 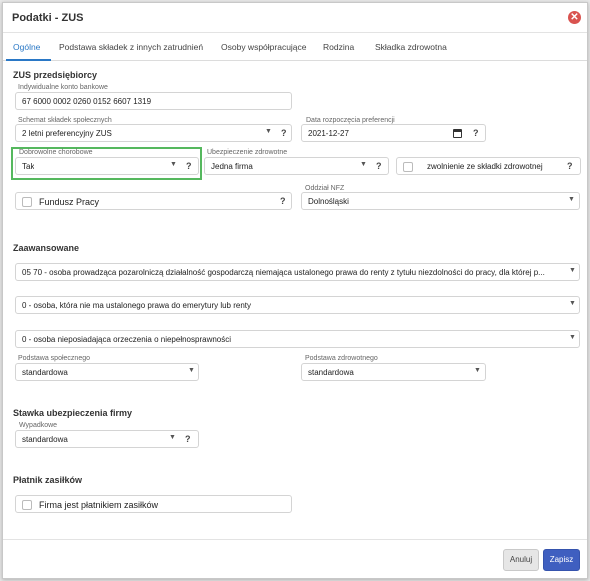 What do you see at coordinates (393, 372) in the screenshot?
I see `health-base-select: standardowa ▼` at bounding box center [393, 372].